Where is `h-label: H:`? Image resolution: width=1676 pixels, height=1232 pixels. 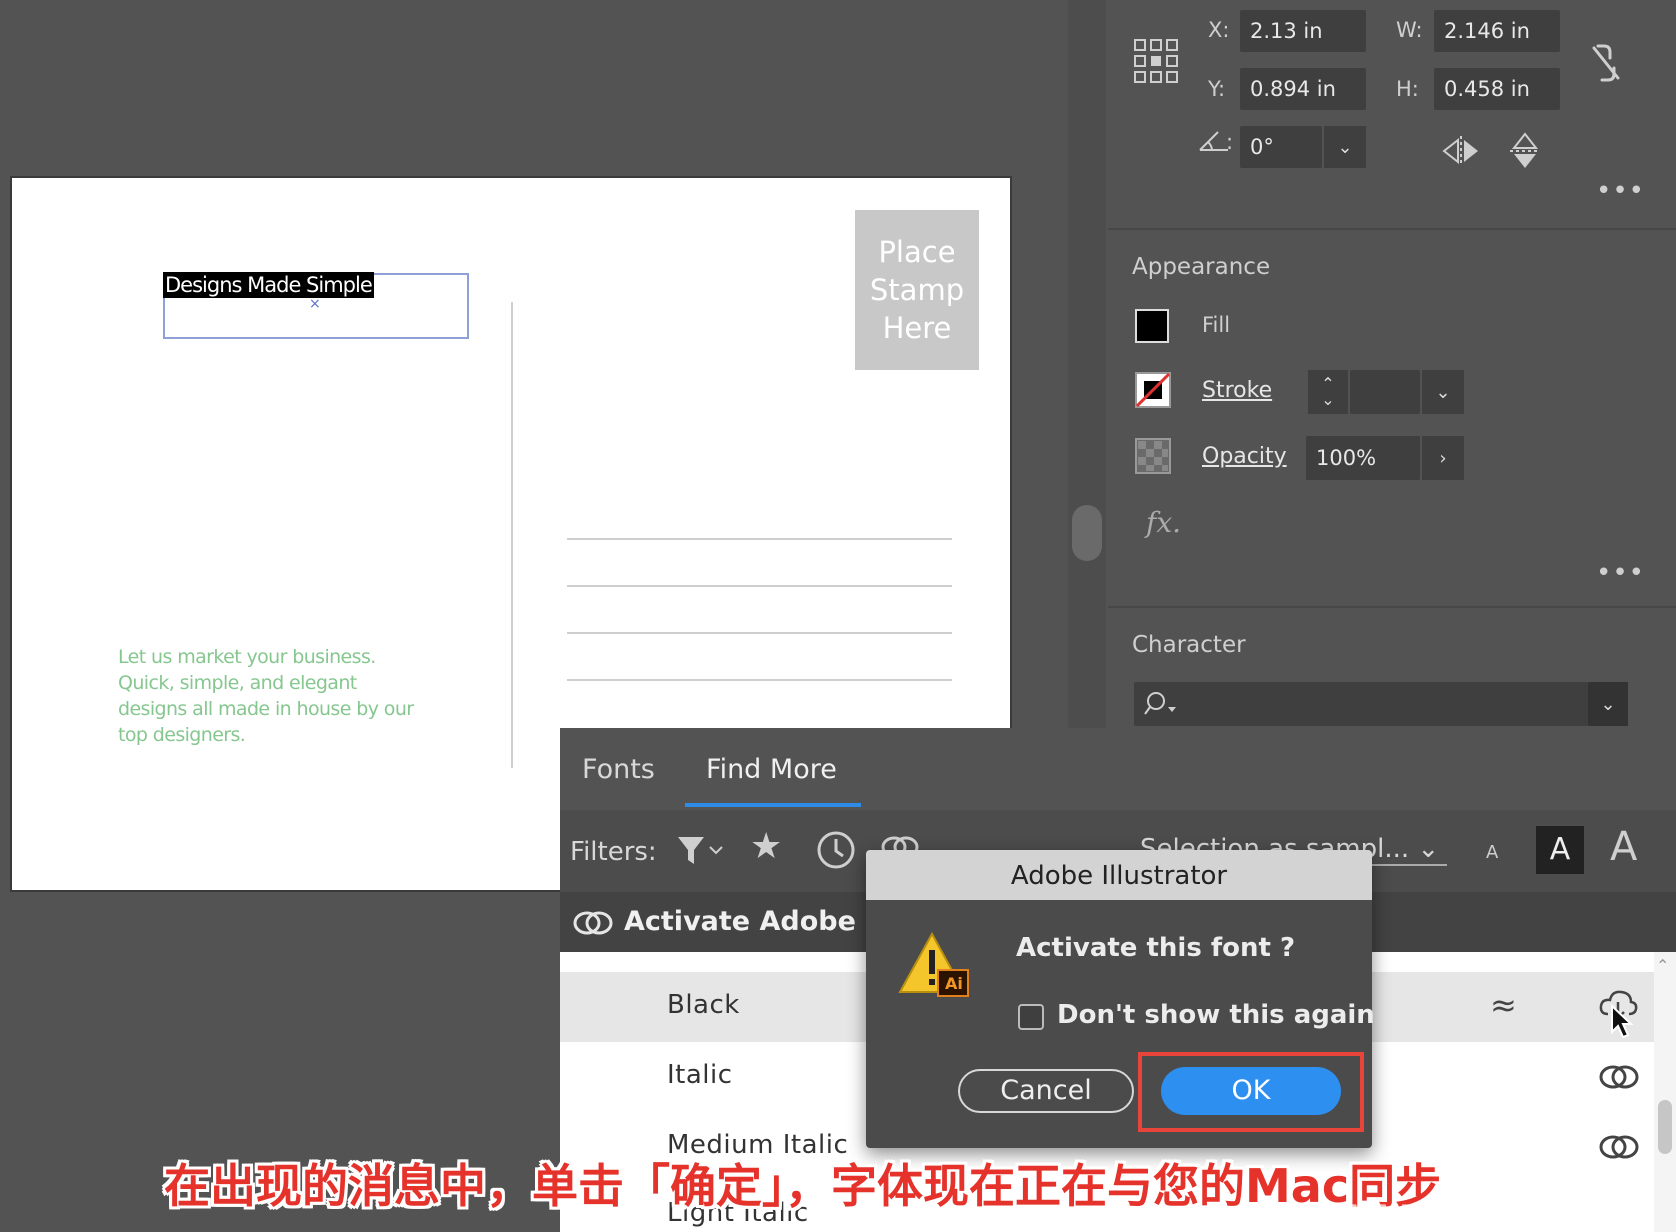 h-label: H: is located at coordinates (1407, 89).